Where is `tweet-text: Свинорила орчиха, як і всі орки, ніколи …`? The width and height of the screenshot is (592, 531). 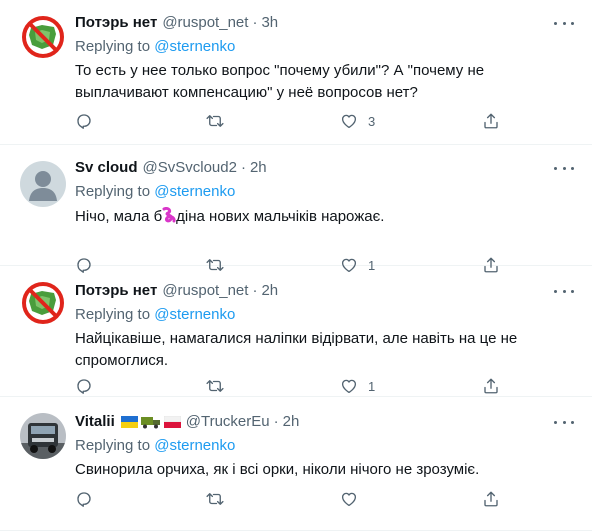
tweet-text: Свинорила орчиха, як і всі орки, ніколи … is located at coordinates (277, 469).